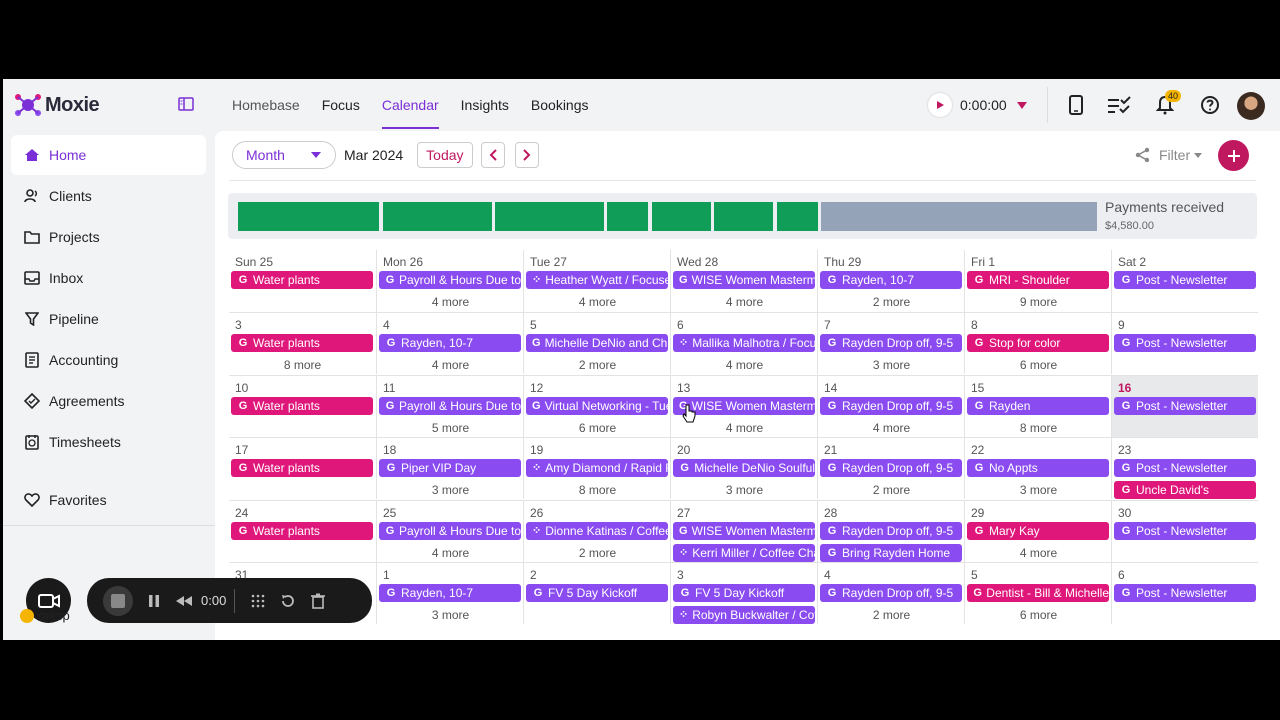 Image resolution: width=1280 pixels, height=720 pixels. I want to click on more-events-link: 9 more, so click(1038, 302).